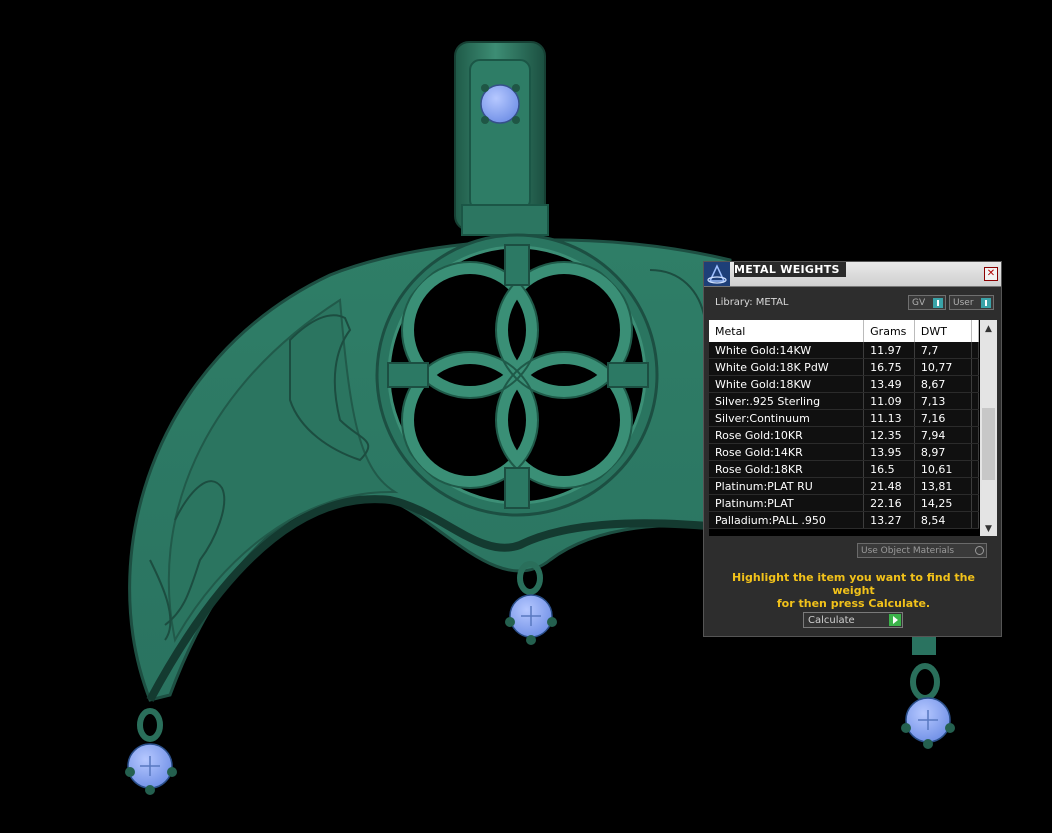 This screenshot has width=1052, height=833. Describe the element at coordinates (752, 302) in the screenshot. I see `library-label: Library: METAL` at that location.